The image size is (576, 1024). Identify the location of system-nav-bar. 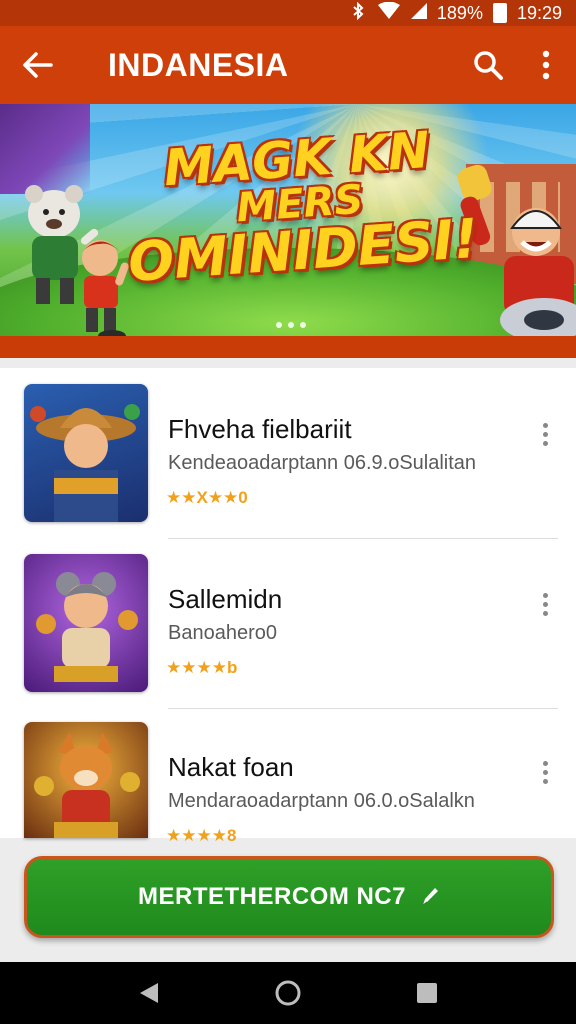
(288, 993).